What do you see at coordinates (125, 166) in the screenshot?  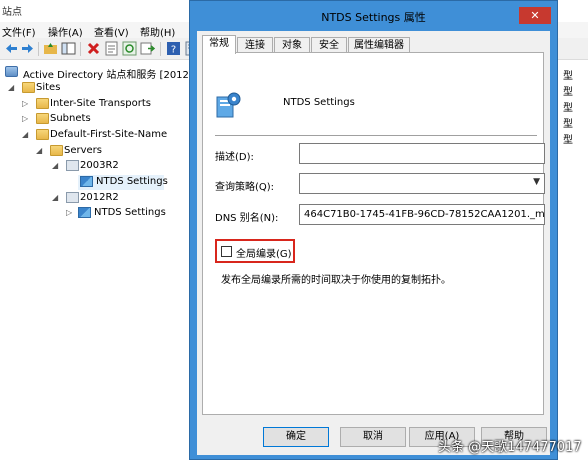 I see `tree-item-server-2003r2: ◢ 2003R2` at bounding box center [125, 166].